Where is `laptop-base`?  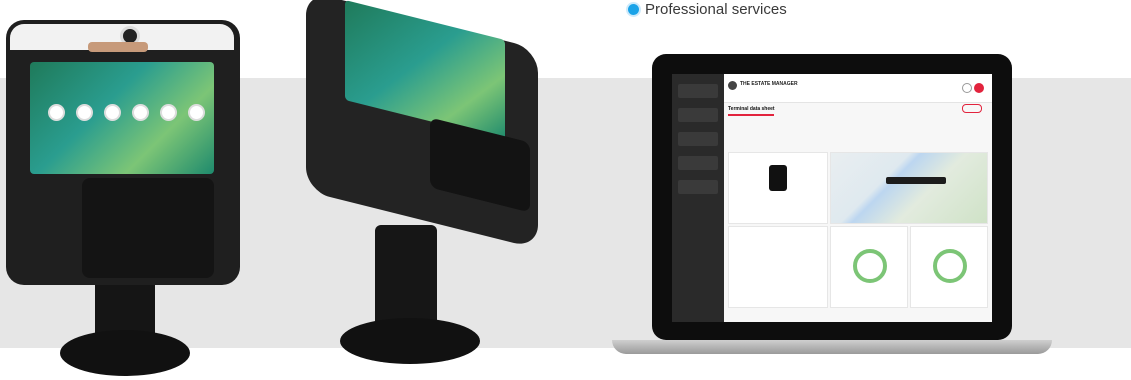 laptop-base is located at coordinates (832, 347).